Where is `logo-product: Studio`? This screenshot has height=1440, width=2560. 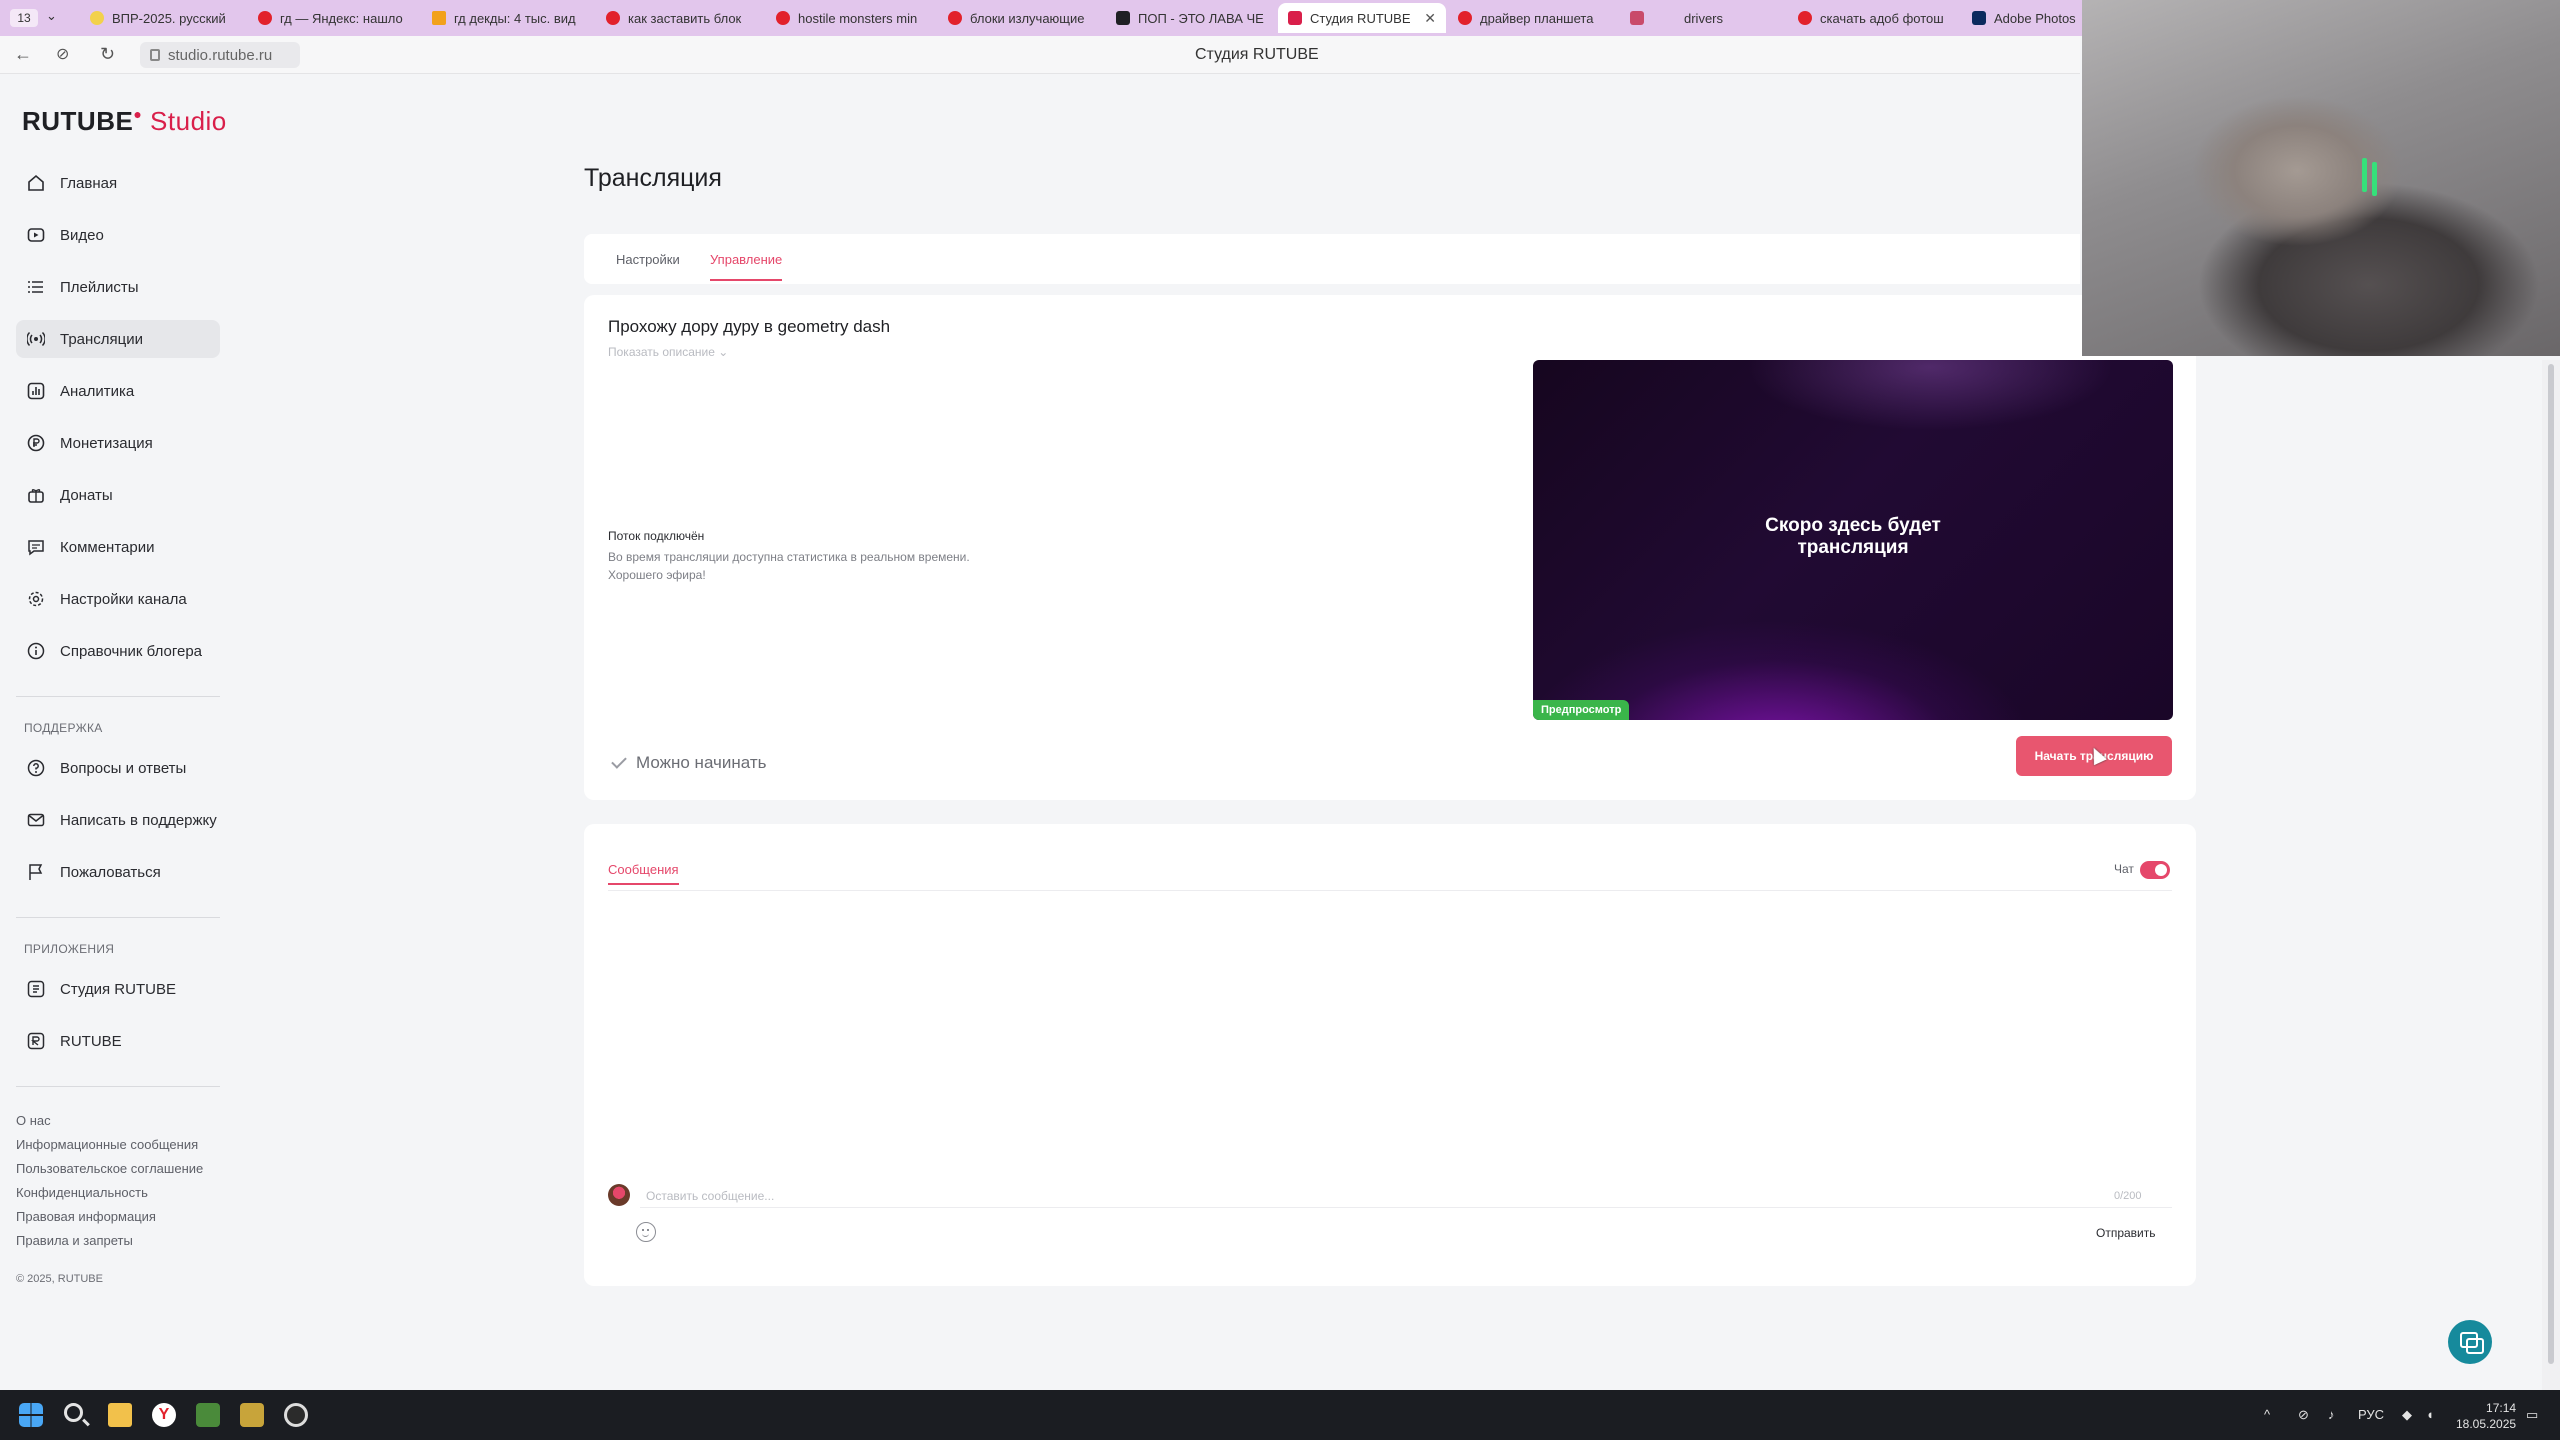 logo-product: Studio is located at coordinates (188, 121).